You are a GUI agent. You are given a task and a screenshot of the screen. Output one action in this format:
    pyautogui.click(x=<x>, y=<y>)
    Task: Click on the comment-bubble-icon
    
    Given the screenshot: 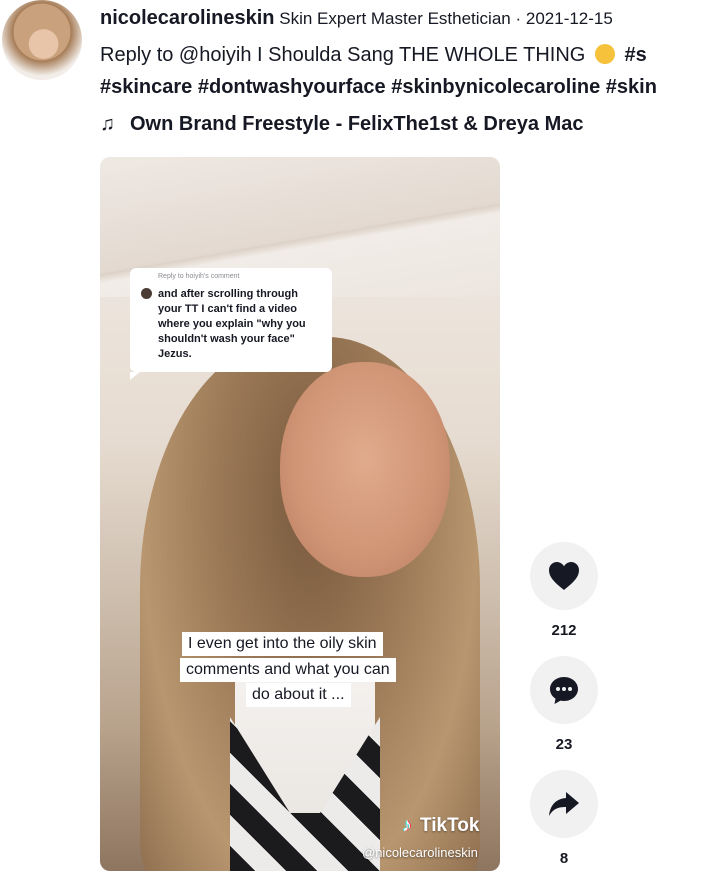 What is the action you would take?
    pyautogui.click(x=564, y=690)
    